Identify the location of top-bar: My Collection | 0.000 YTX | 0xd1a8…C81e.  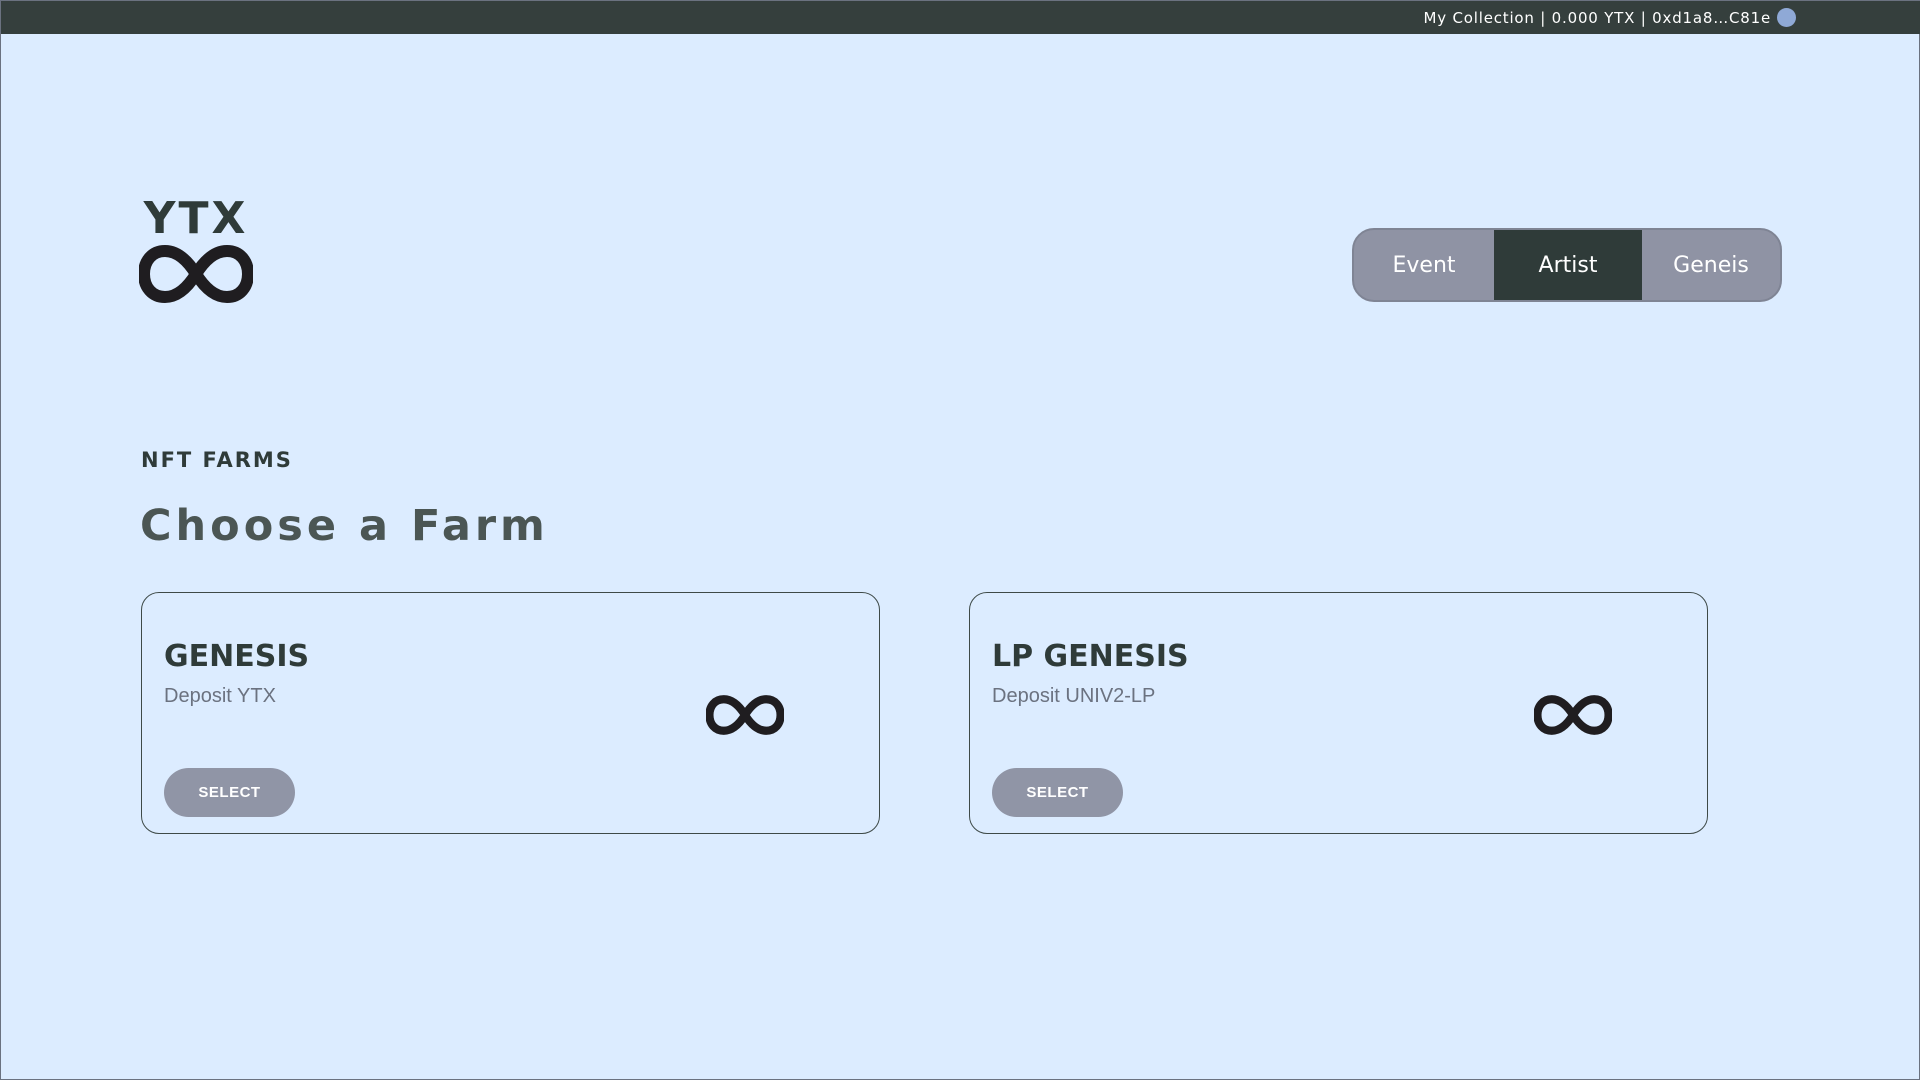
(960, 17).